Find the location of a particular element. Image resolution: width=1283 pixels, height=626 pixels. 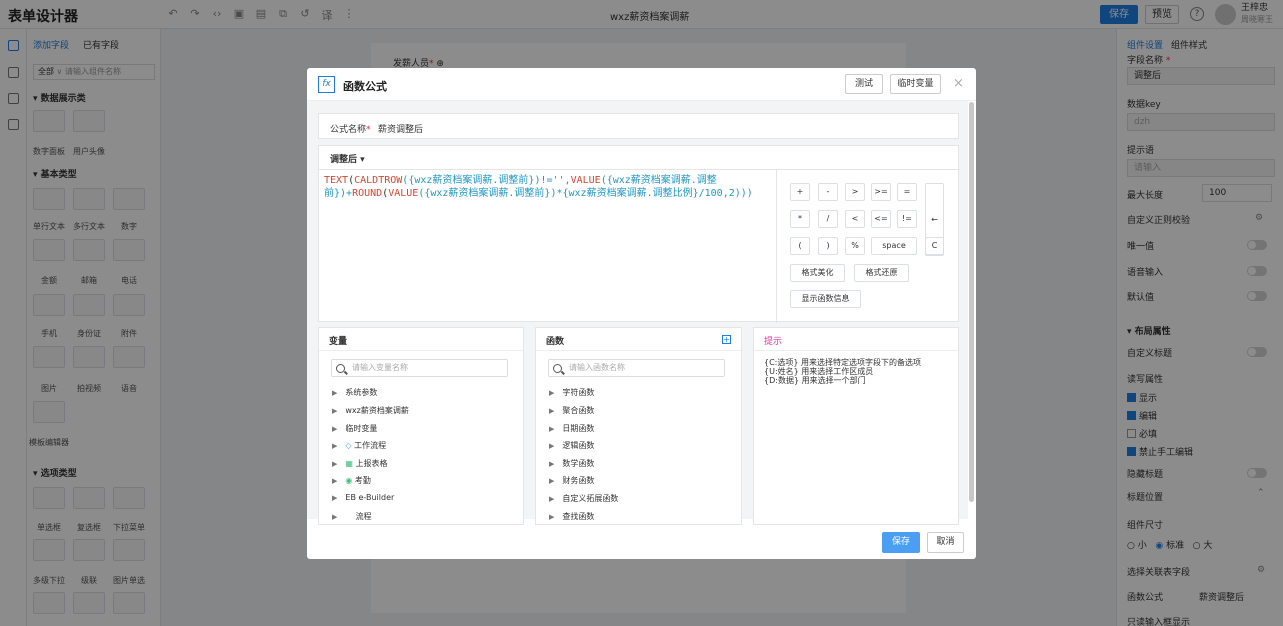

key-percent: % is located at coordinates (855, 246).